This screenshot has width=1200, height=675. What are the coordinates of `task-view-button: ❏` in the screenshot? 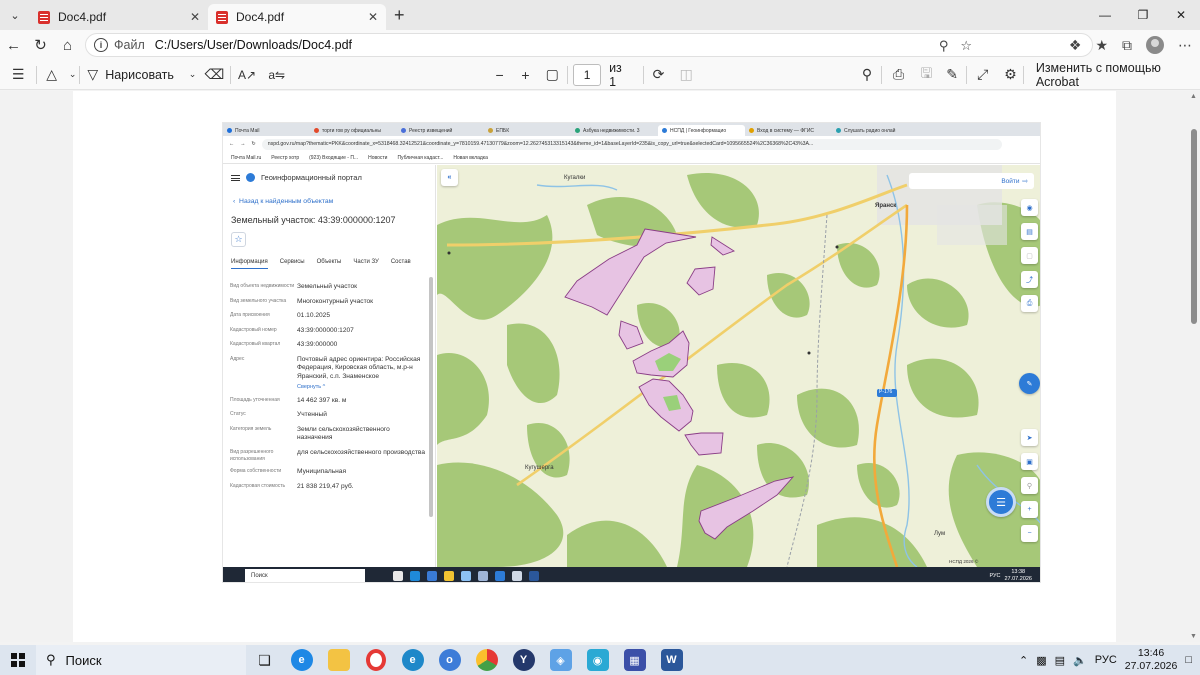 It's located at (264, 660).